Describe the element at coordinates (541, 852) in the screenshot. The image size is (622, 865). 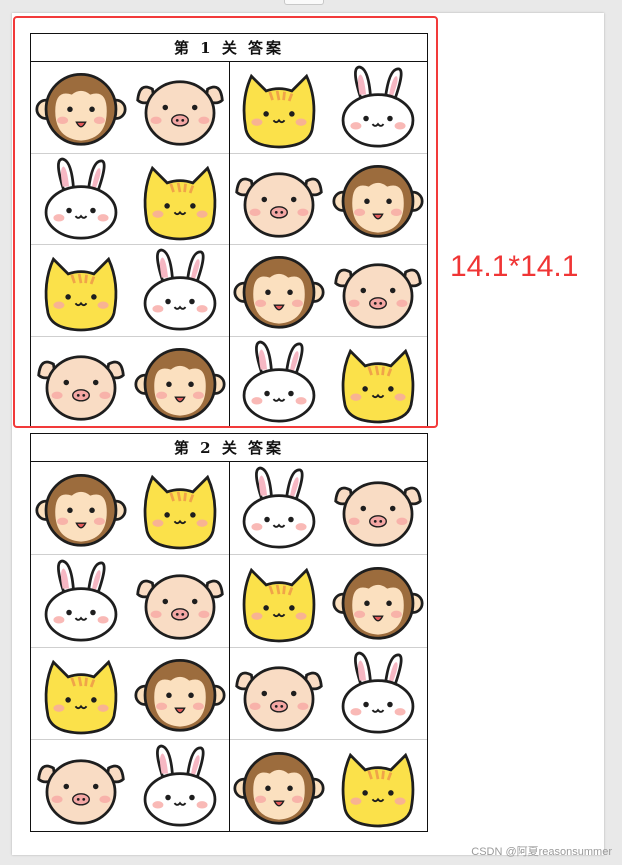
I see `watermark: CSDN @阿夏reasonsummer` at that location.